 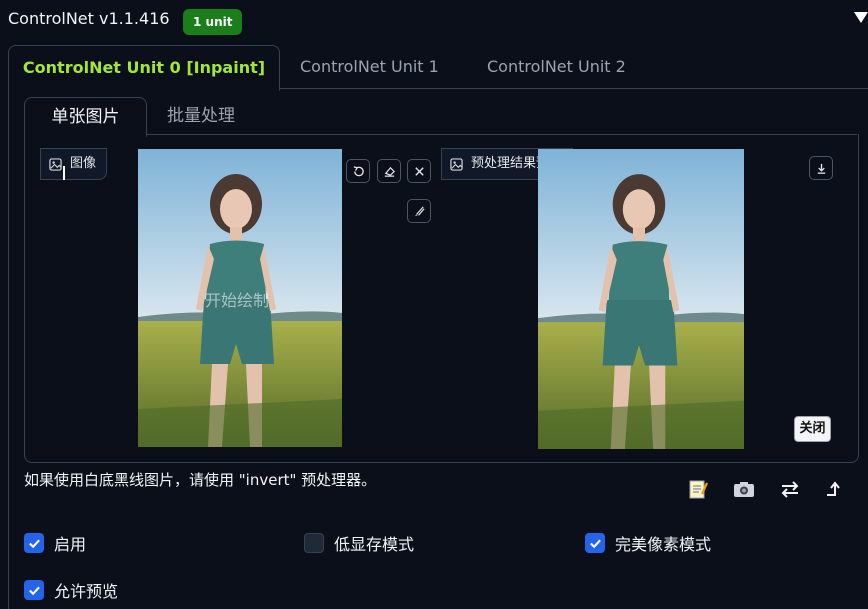 I want to click on allow-preview-checkbox, so click(x=34, y=590).